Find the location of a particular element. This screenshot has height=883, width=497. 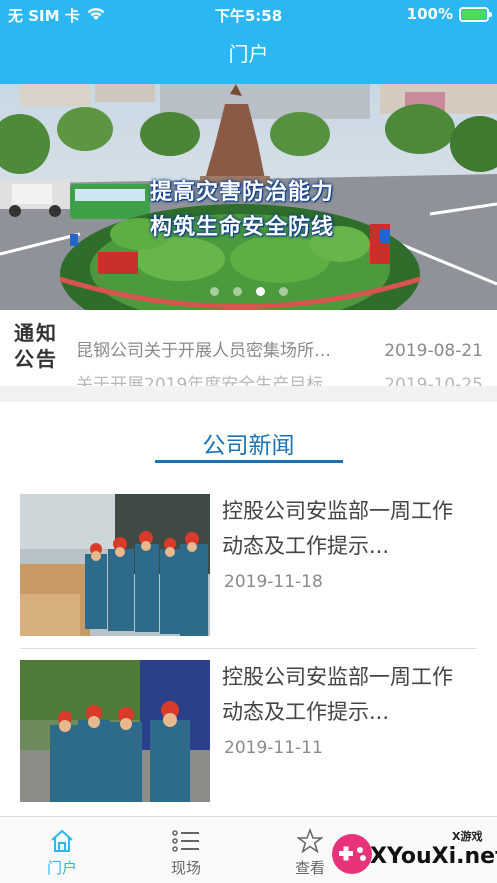

notice-item-date is located at coordinates (480, 322).